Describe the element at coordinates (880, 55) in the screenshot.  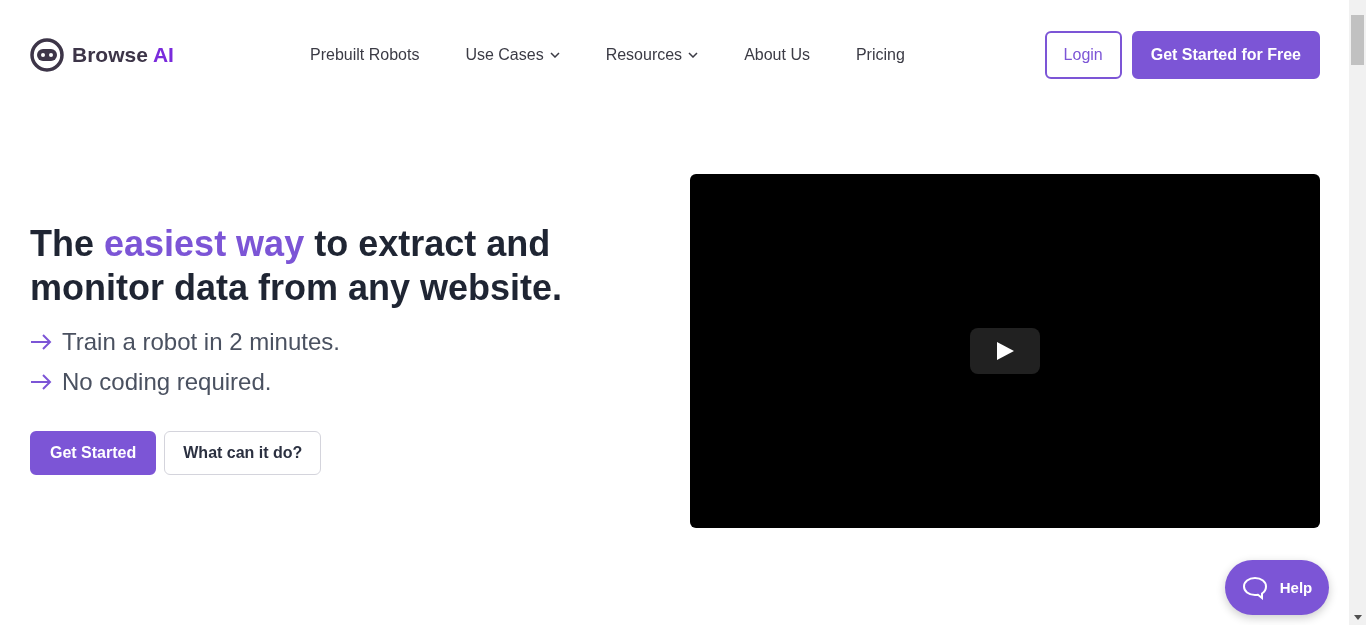
I see `nav-link: Pricing` at that location.